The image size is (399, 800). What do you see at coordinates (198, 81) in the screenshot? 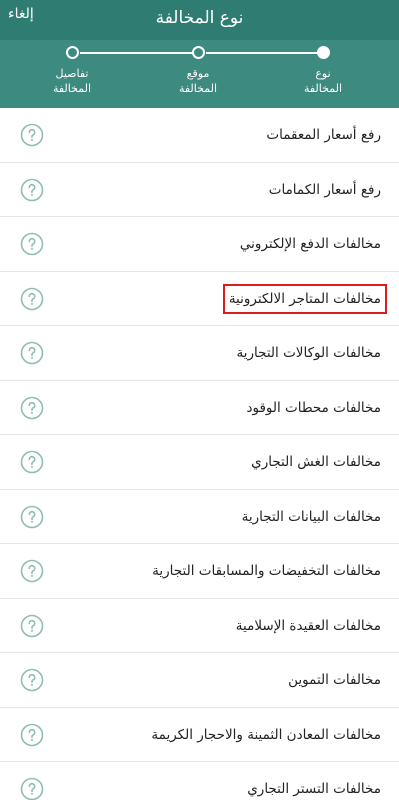
I see `step-label-violation-location: موقع المخالفة` at bounding box center [198, 81].